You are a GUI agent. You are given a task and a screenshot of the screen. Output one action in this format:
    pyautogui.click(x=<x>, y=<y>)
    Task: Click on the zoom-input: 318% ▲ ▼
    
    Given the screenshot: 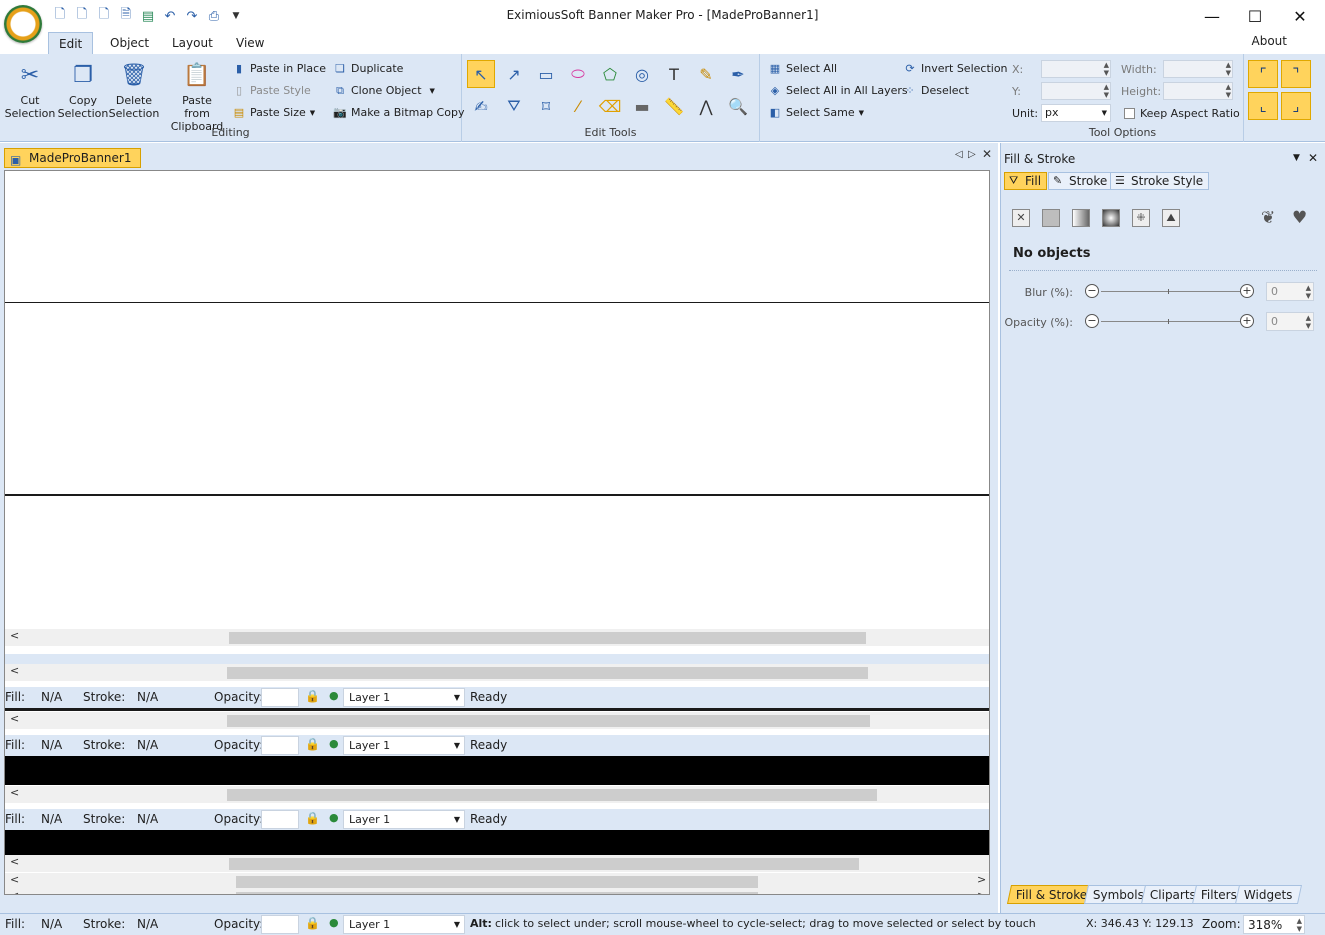 What is the action you would take?
    pyautogui.click(x=1274, y=924)
    